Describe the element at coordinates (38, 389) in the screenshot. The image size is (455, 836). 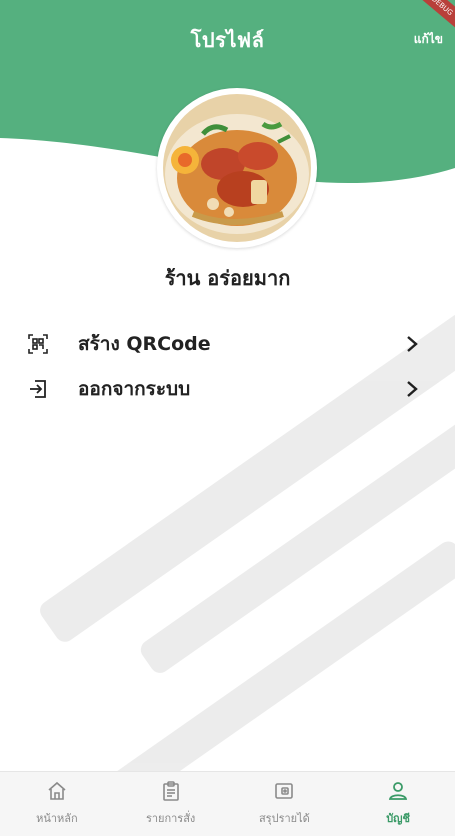
I see `logout-icon` at that location.